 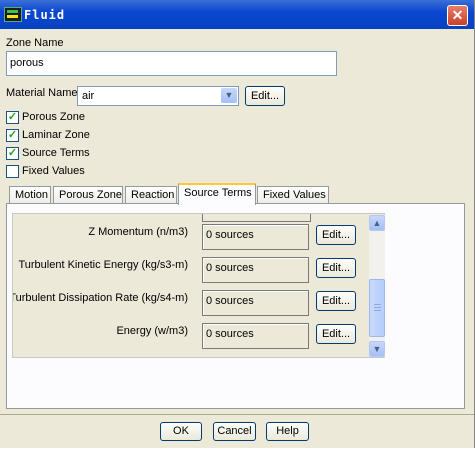 I want to click on material-selected-value: air, so click(x=88, y=96).